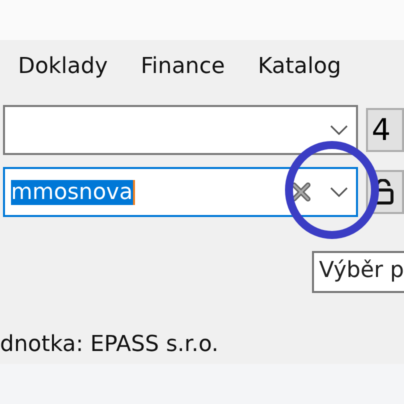  Describe the element at coordinates (358, 272) in the screenshot. I see `tooltip: Výběr p` at that location.